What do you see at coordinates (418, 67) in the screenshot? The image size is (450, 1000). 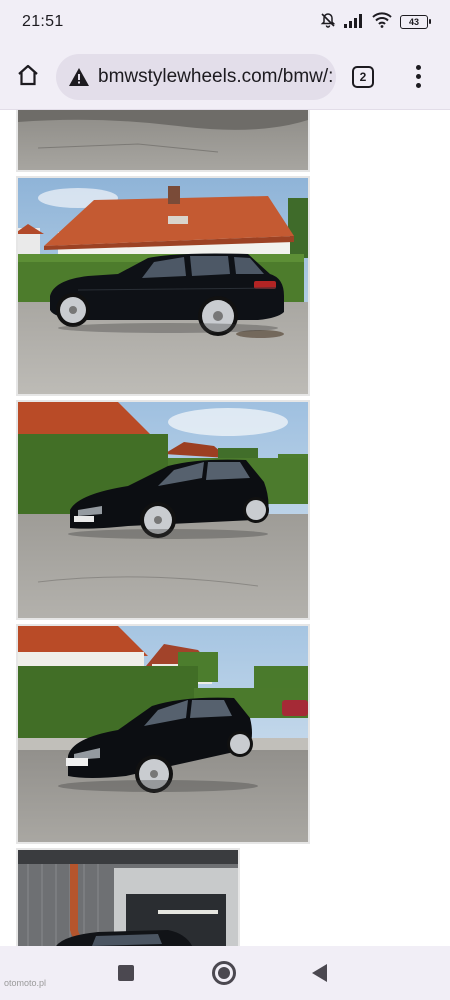 I see `more-vert-icon` at bounding box center [418, 67].